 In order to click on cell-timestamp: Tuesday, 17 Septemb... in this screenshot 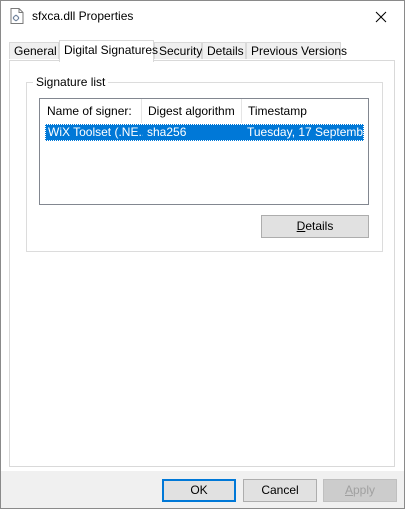, I will do `click(305, 132)`.